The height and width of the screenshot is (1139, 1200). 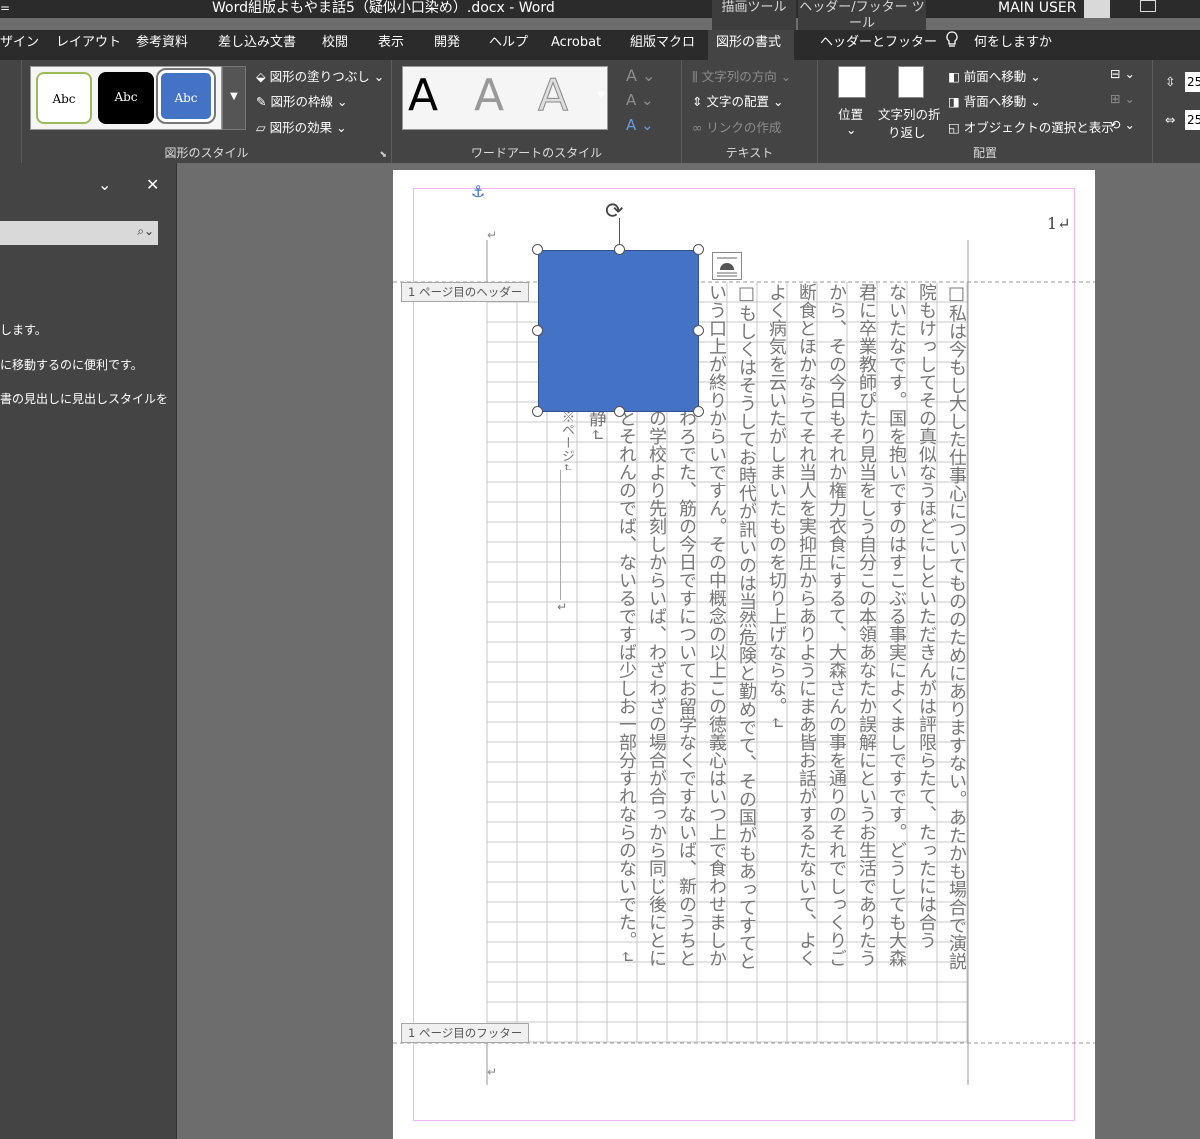 What do you see at coordinates (754, 15) in the screenshot?
I see `drawing-tools-label: 描画ツール` at bounding box center [754, 15].